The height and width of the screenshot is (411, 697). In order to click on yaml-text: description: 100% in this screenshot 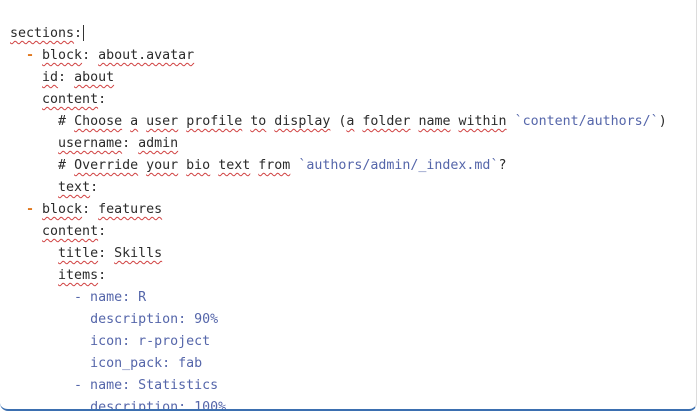, I will do `click(158, 405)`.